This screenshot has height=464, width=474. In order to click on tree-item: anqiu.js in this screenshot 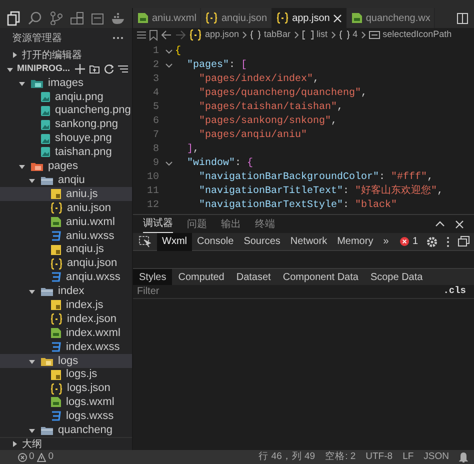, I will do `click(66, 249)`.